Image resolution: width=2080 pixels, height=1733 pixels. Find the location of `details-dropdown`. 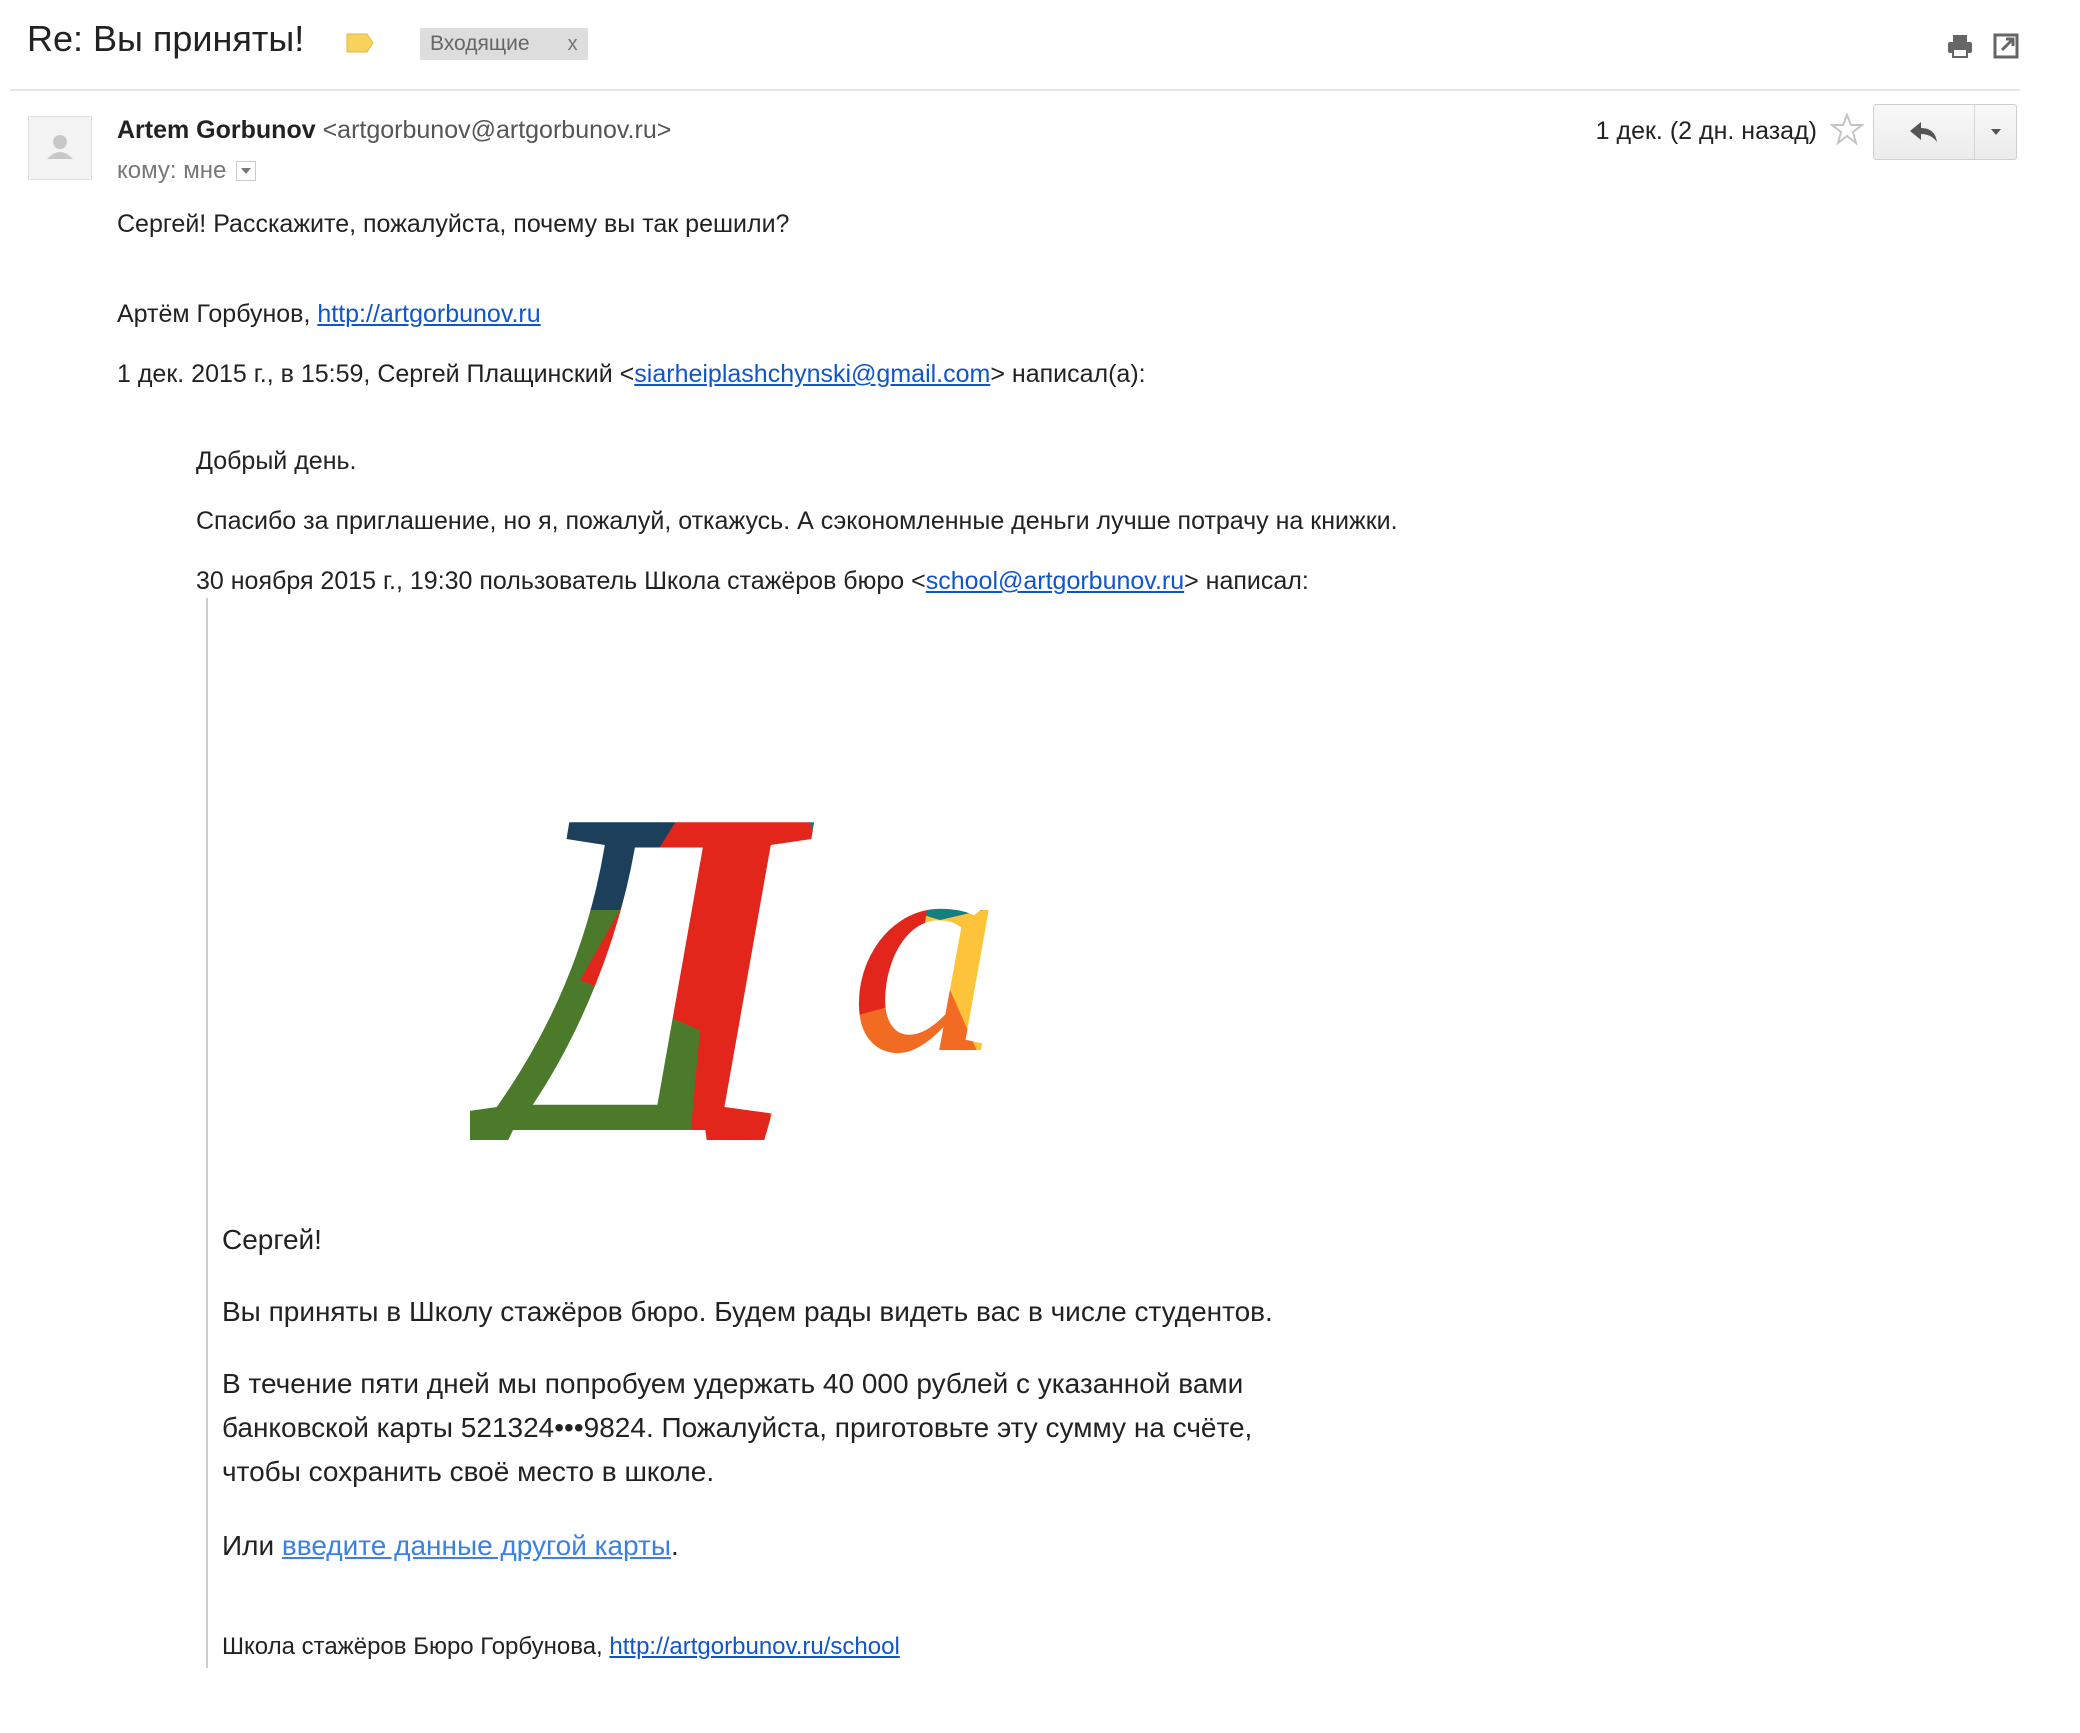

details-dropdown is located at coordinates (246, 171).